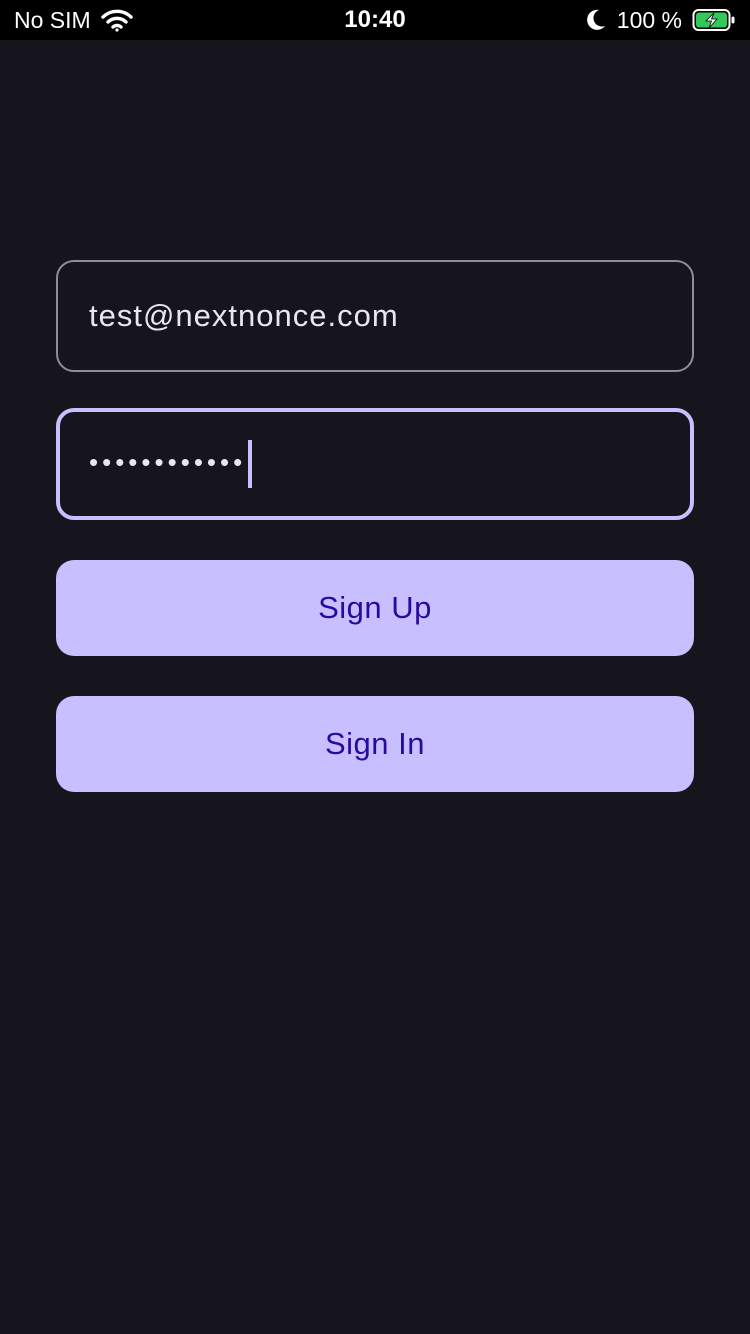 The width and height of the screenshot is (750, 1334). Describe the element at coordinates (168, 461) in the screenshot. I see `password-value: ••••••••••••` at that location.